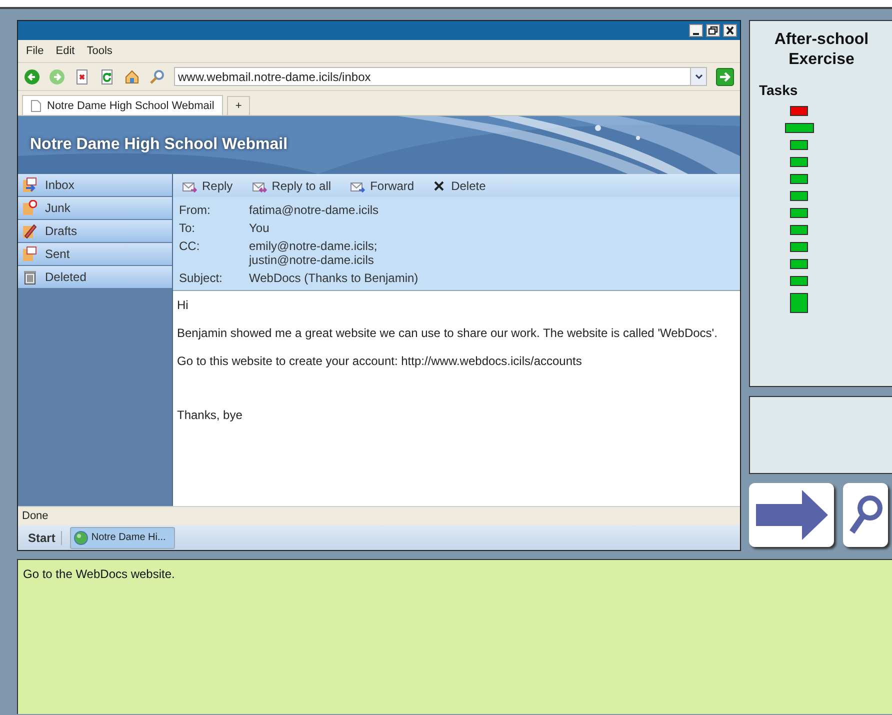 The width and height of the screenshot is (892, 715). I want to click on junk-icon, so click(29, 208).